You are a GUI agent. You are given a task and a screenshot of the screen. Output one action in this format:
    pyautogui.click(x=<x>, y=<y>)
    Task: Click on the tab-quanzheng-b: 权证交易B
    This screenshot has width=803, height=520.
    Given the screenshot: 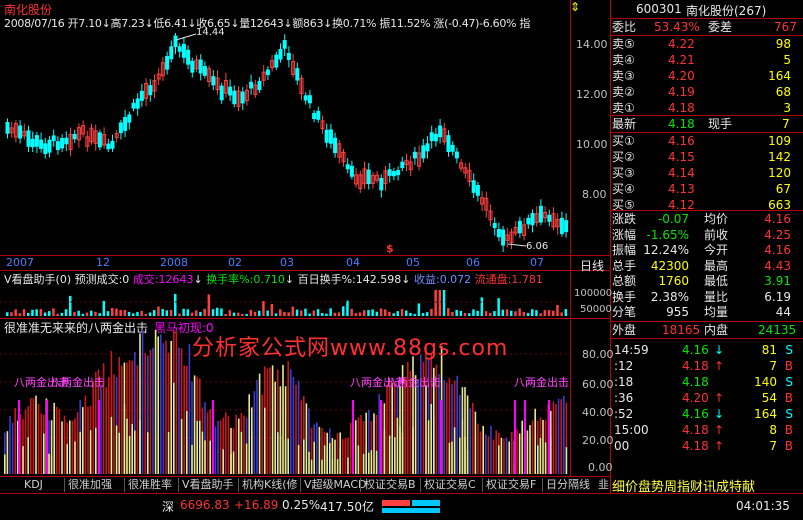 What is the action you would take?
    pyautogui.click(x=390, y=485)
    